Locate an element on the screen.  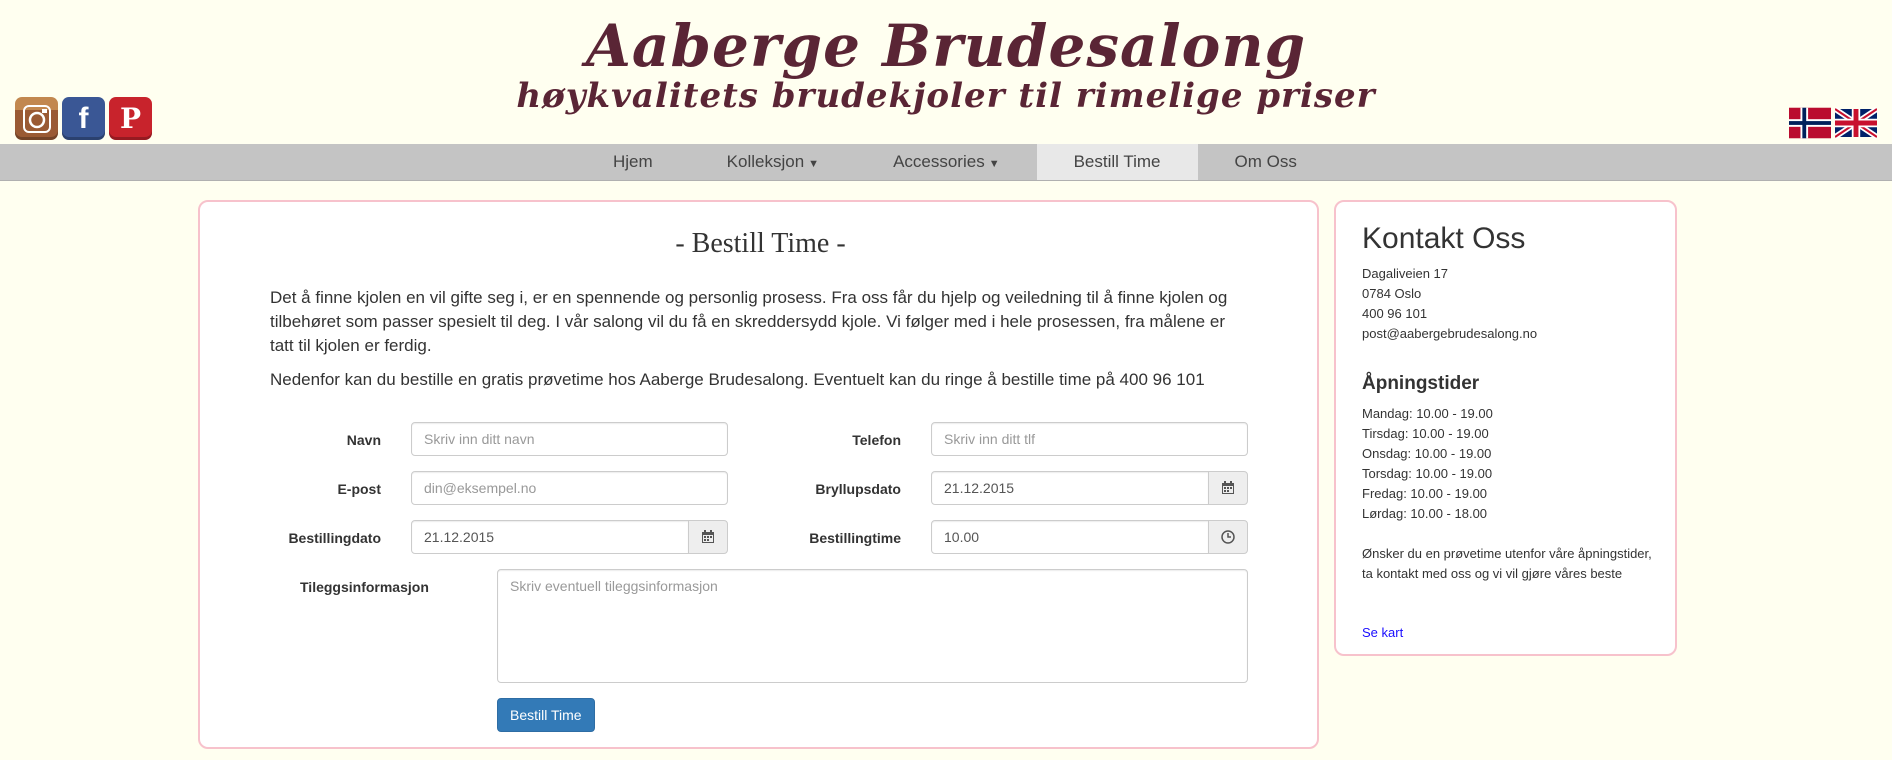
nav-item-hjem: Hjem is located at coordinates (633, 162).